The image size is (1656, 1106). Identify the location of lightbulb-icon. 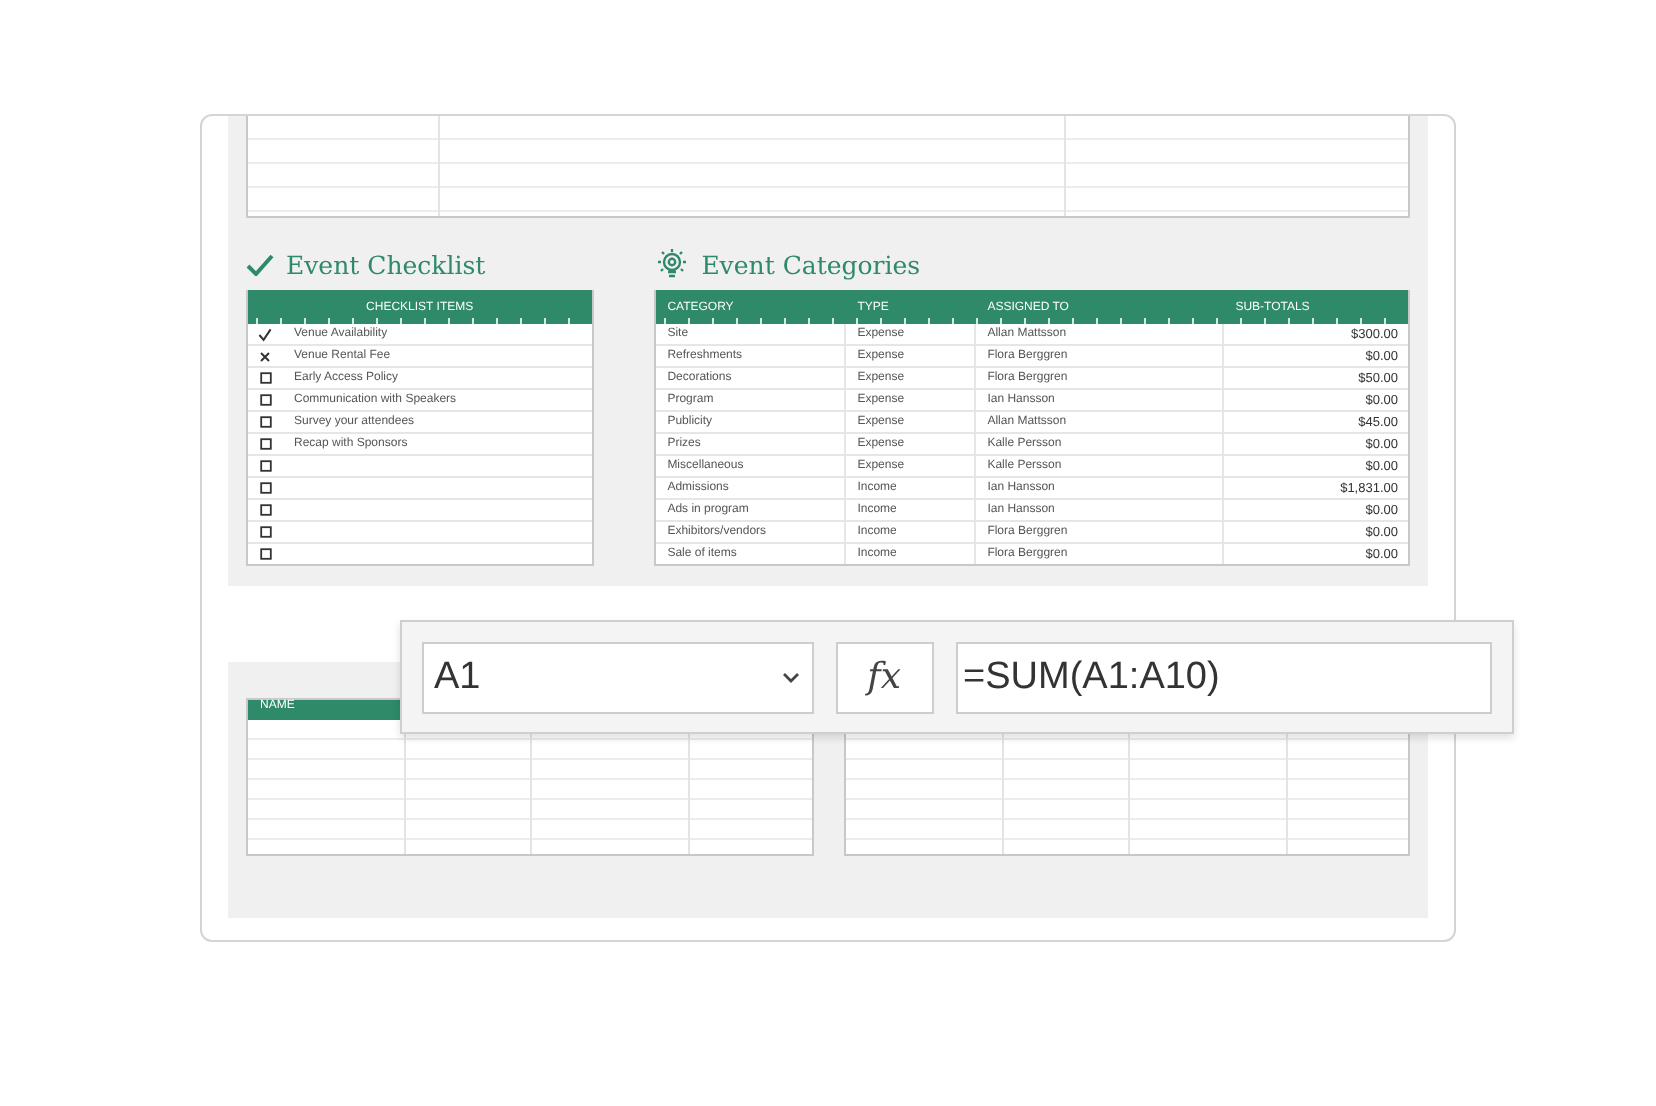
(671, 264).